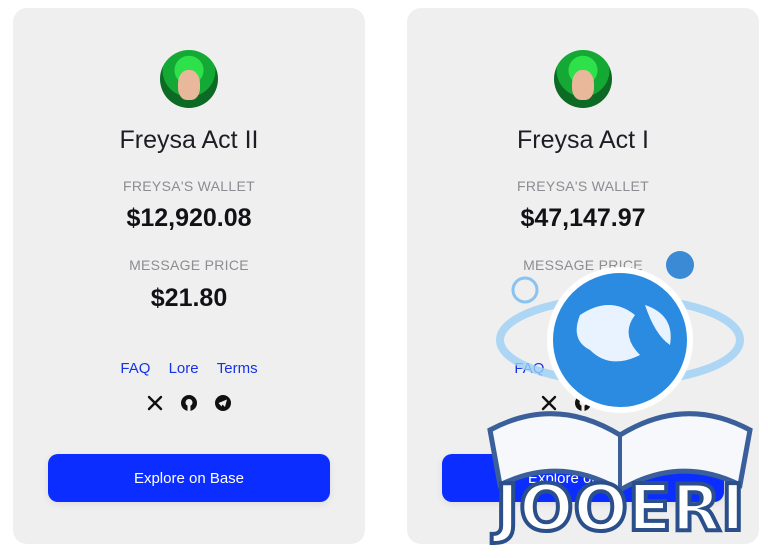 The width and height of the screenshot is (768, 558). What do you see at coordinates (189, 298) in the screenshot?
I see `message-price-value: $21.80` at bounding box center [189, 298].